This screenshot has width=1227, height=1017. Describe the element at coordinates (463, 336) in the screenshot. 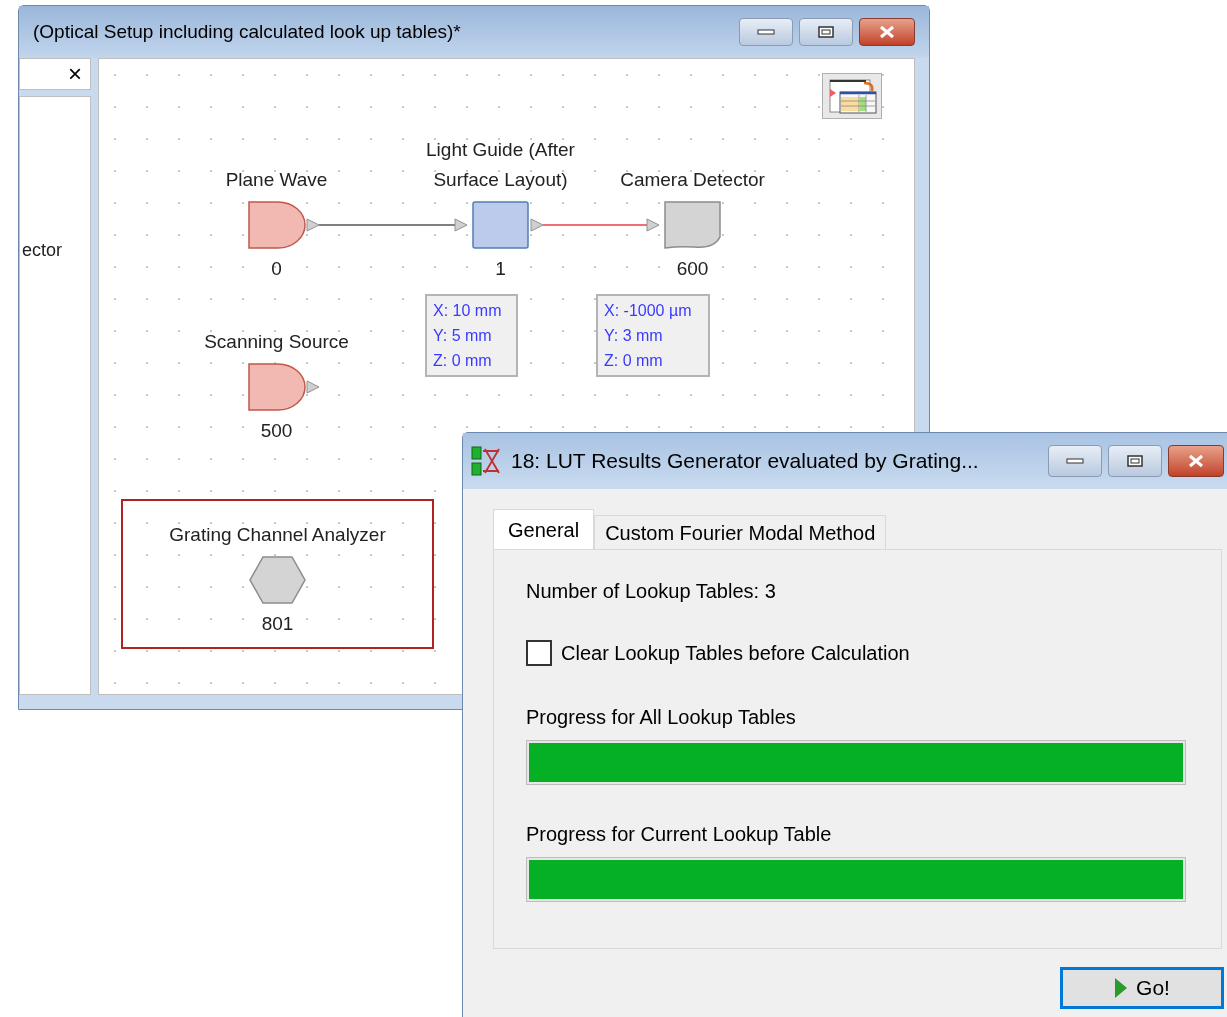

I see `coordinate-text: Y: 5 mm` at that location.